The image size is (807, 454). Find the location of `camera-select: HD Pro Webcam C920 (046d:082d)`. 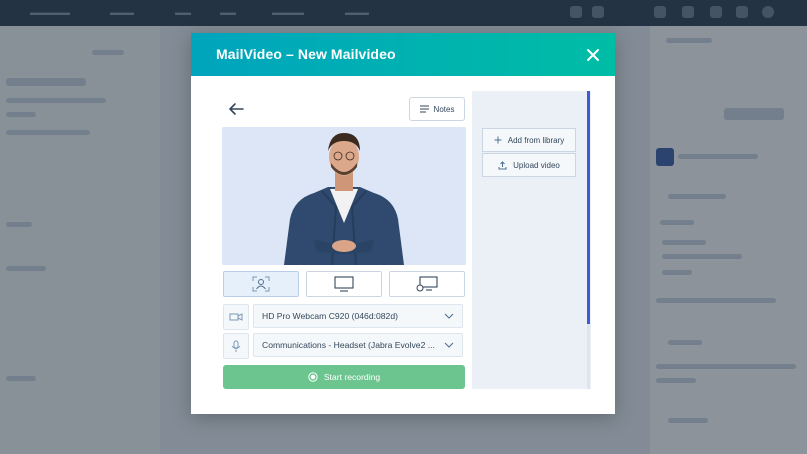

camera-select: HD Pro Webcam C920 (046d:082d) is located at coordinates (358, 316).